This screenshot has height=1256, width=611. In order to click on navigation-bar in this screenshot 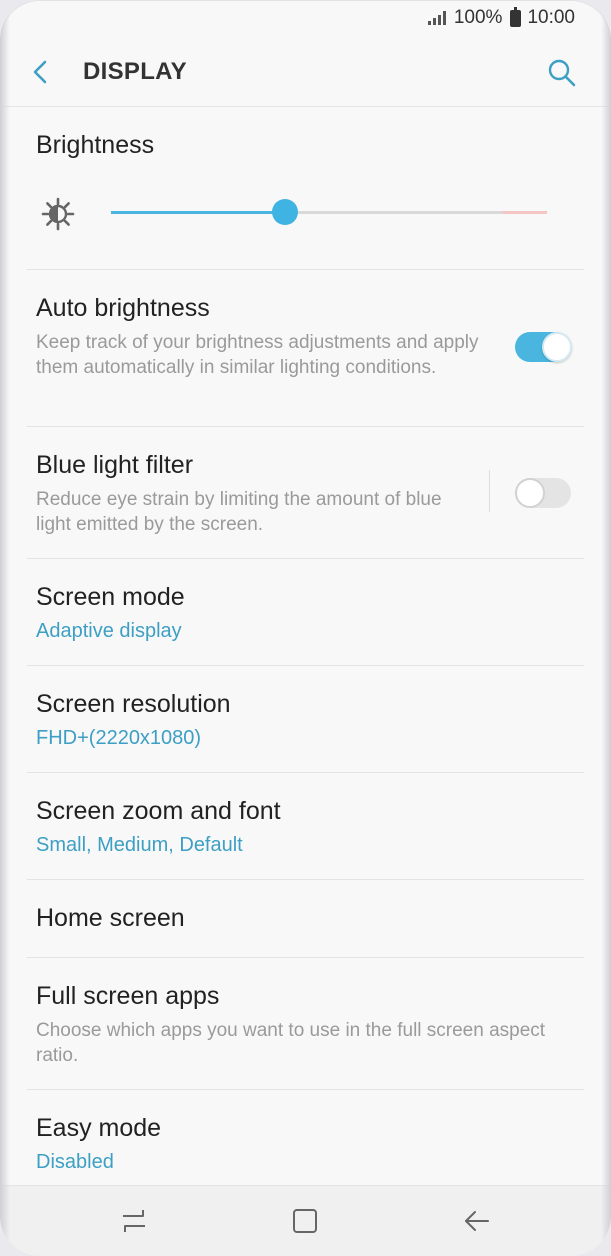, I will do `click(305, 1220)`.